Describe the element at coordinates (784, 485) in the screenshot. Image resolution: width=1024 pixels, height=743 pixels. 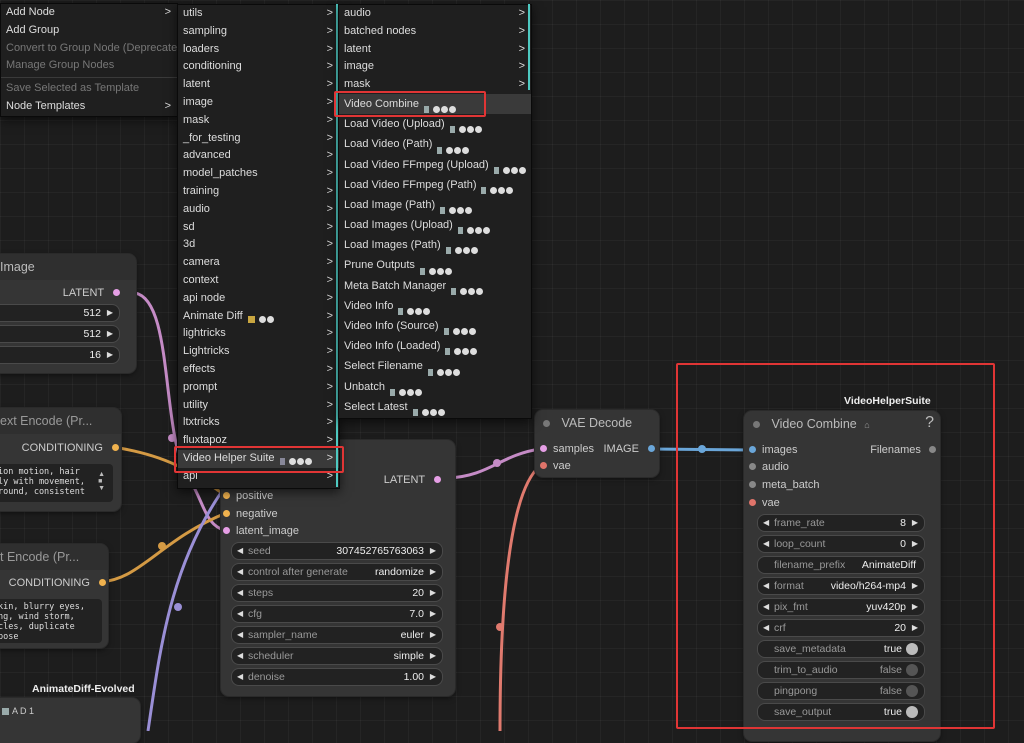
I see `input-meta-batch: meta_batch` at that location.